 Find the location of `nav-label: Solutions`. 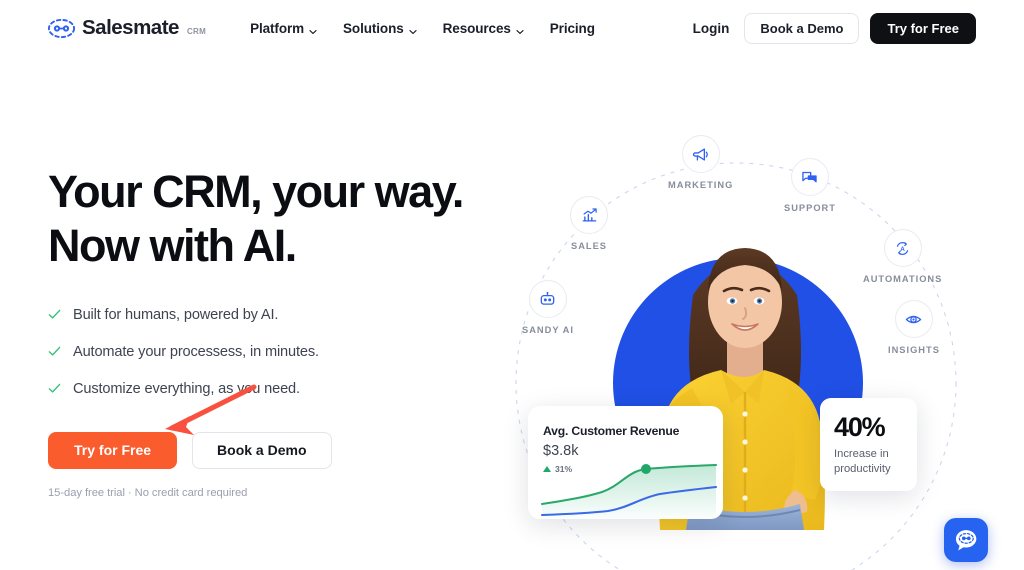

nav-label: Solutions is located at coordinates (373, 28).